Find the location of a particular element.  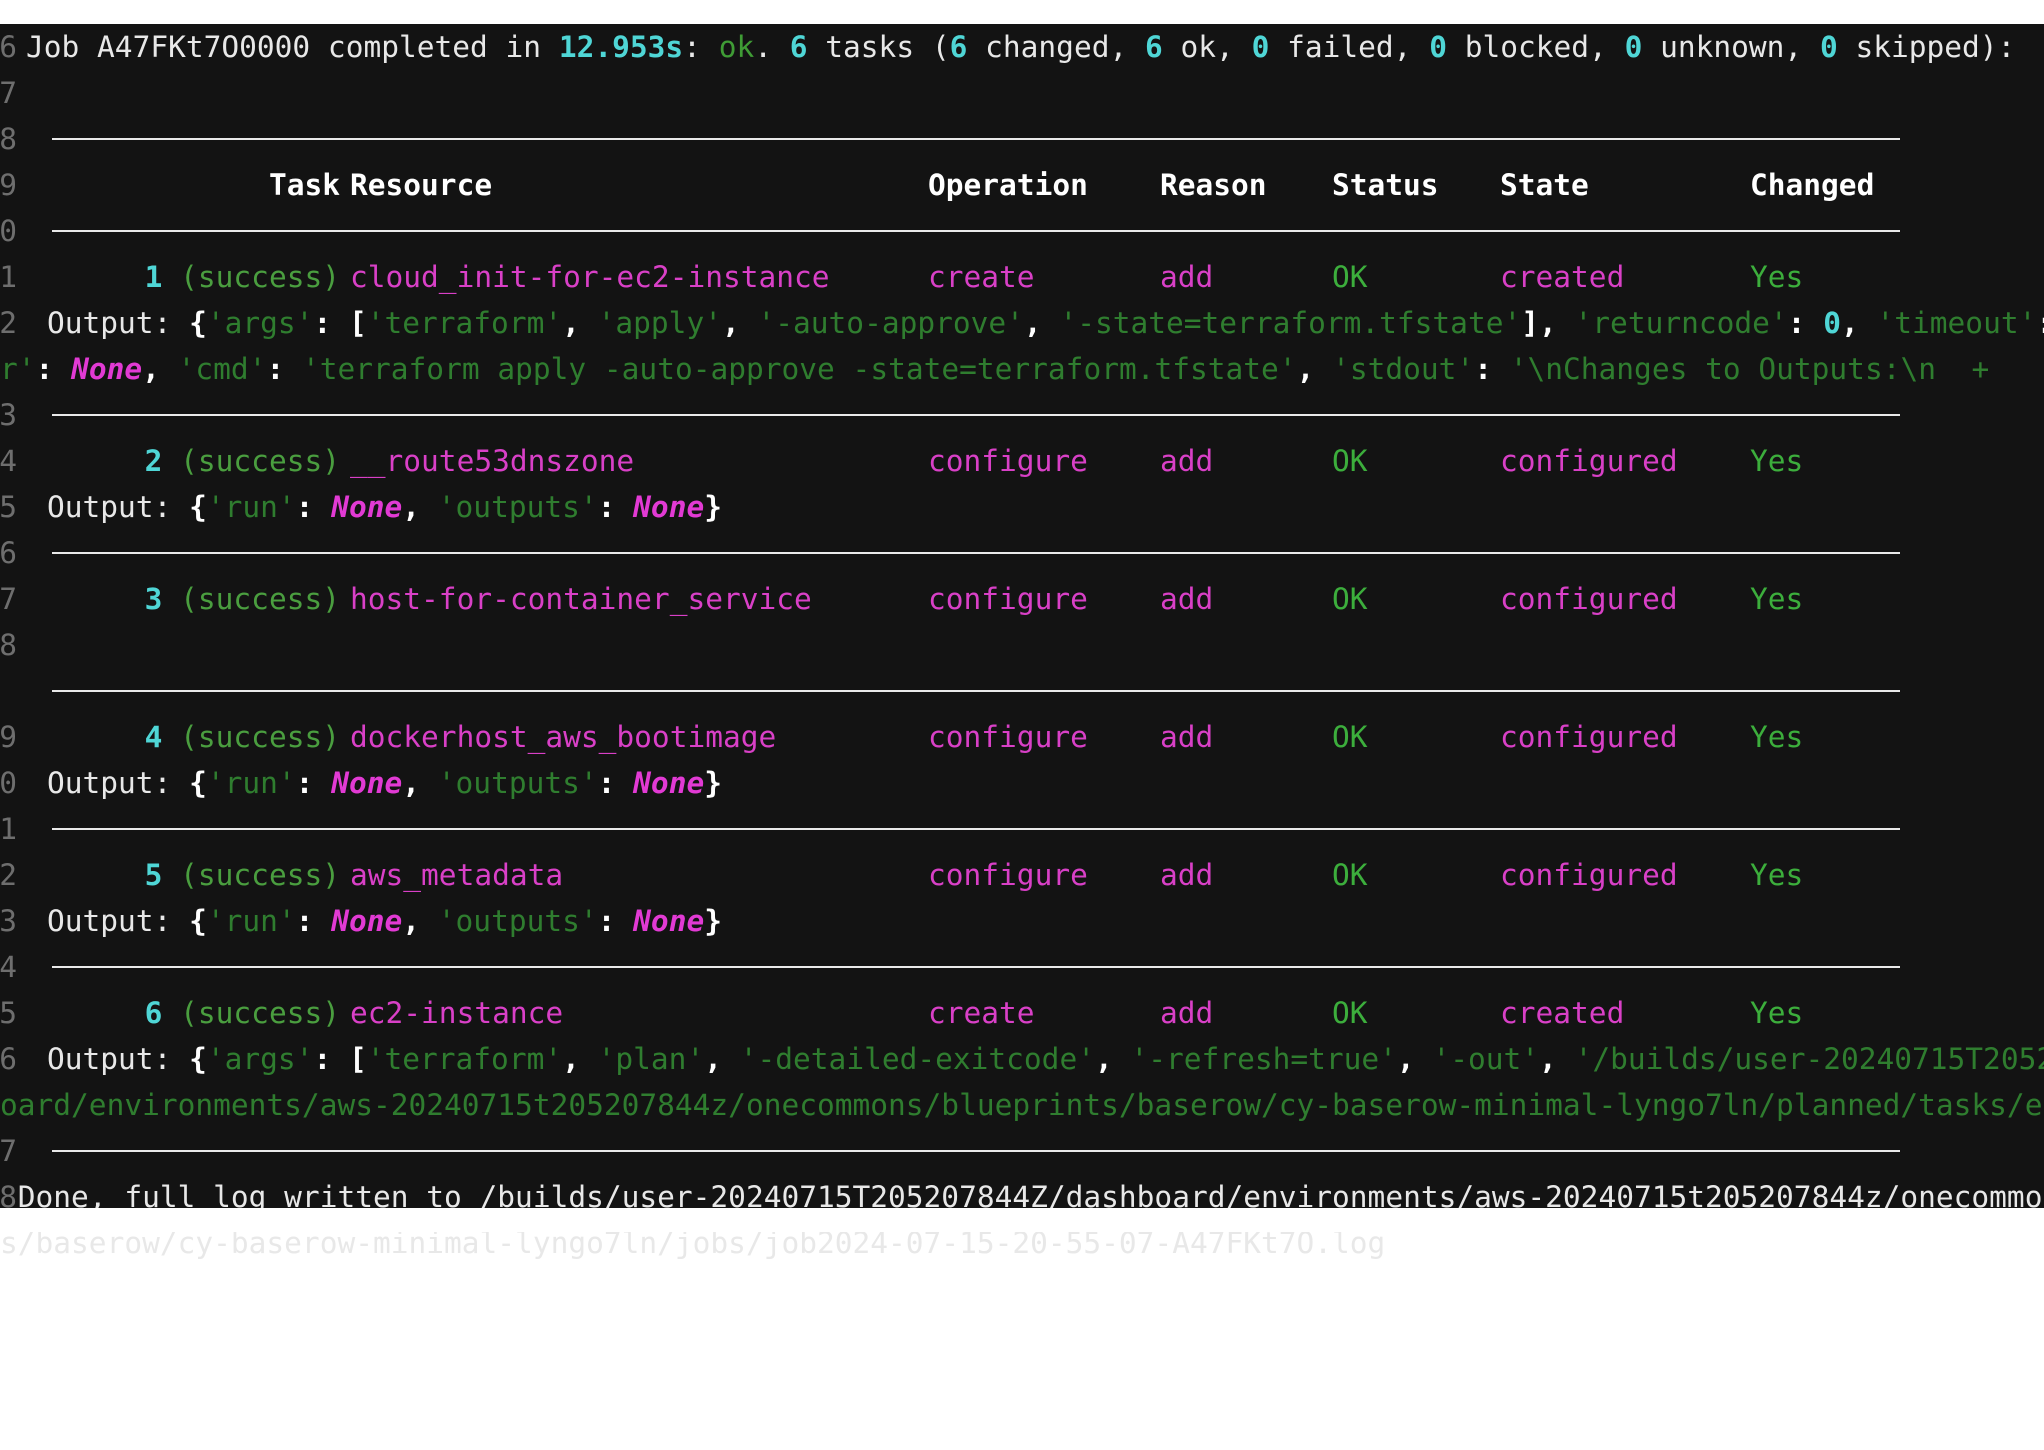

task-number: 3 is located at coordinates (153, 599).